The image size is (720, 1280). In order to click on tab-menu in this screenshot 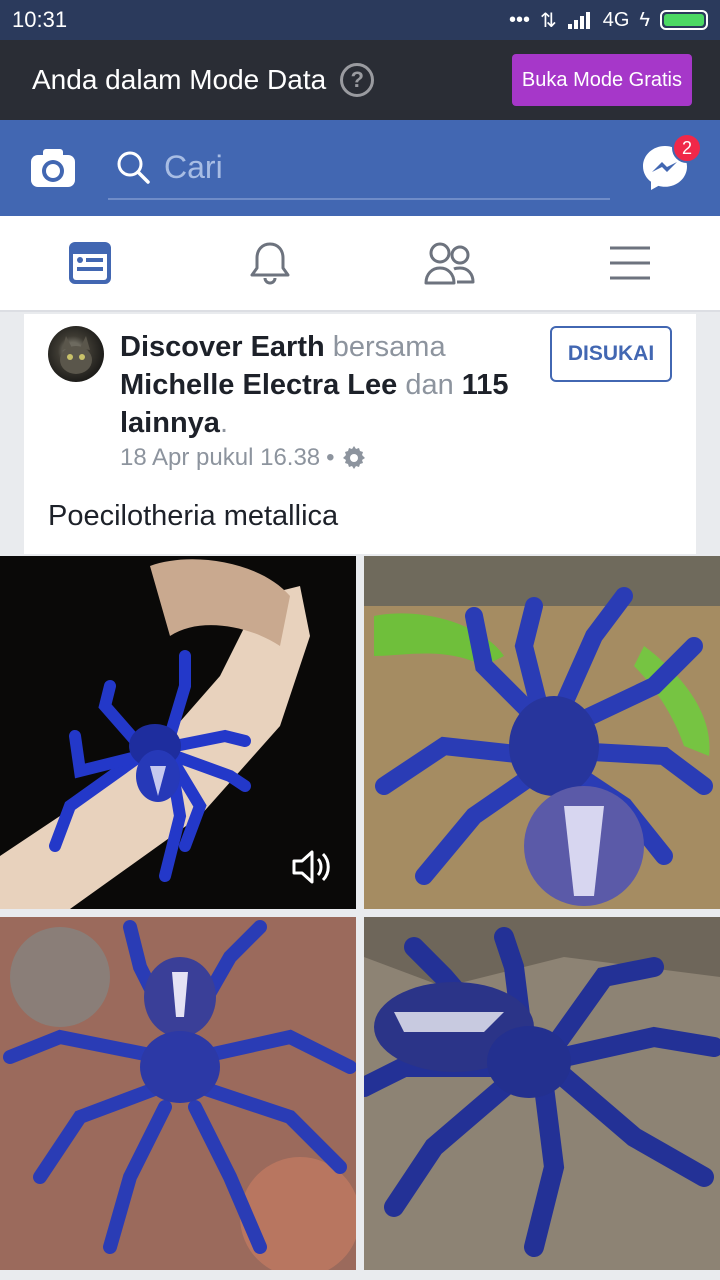, I will do `click(630, 263)`.